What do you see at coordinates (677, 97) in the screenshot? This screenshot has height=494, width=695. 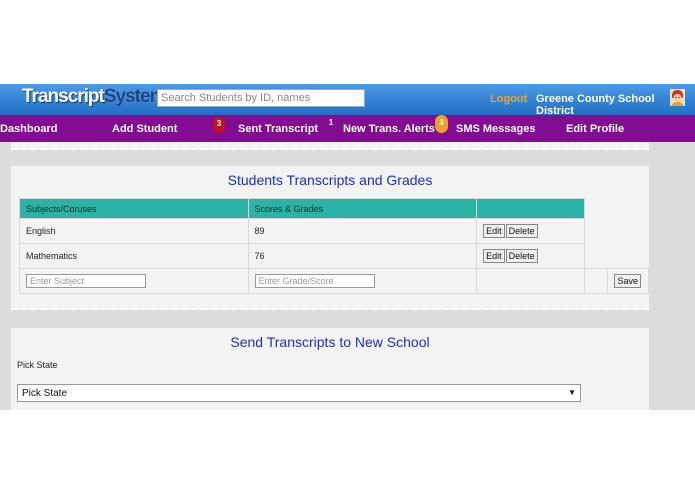 I see `user-avatar-icon` at bounding box center [677, 97].